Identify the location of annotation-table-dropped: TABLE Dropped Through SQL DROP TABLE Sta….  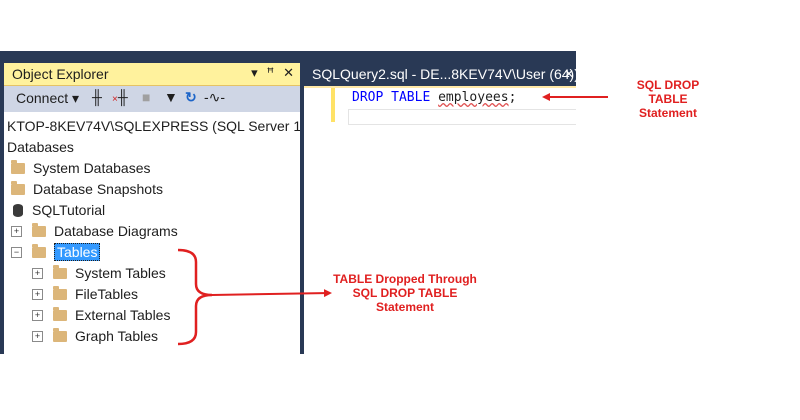
(405, 293).